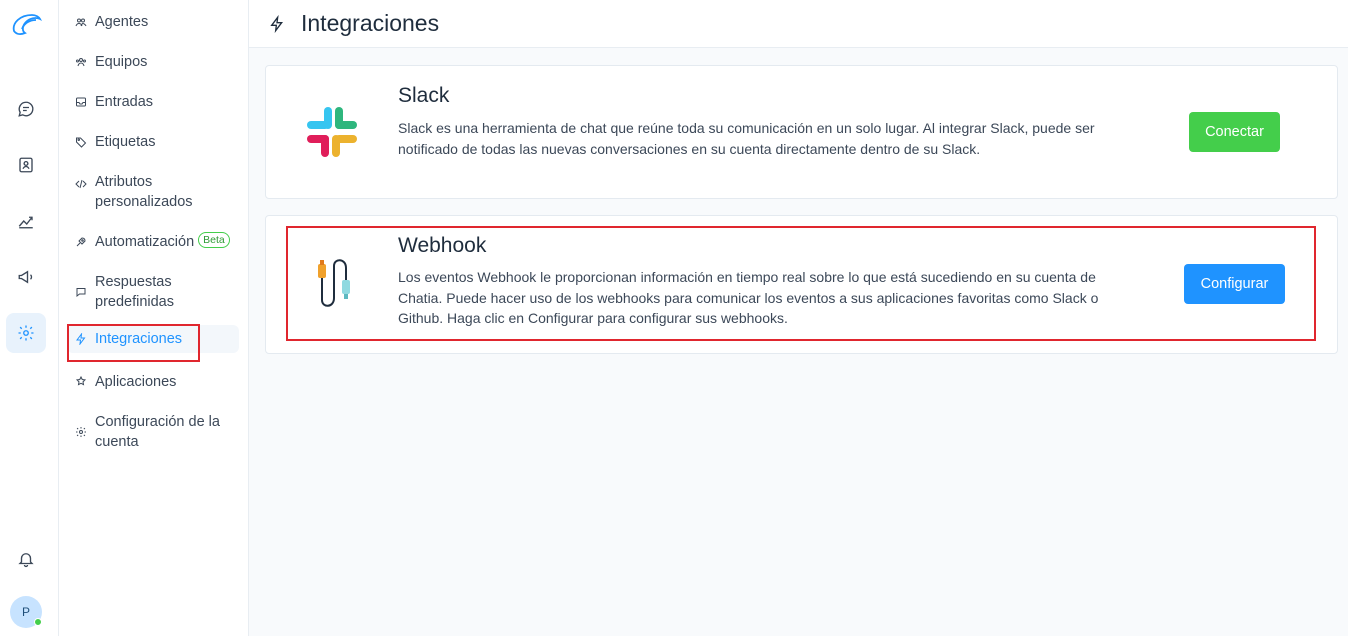  Describe the element at coordinates (145, 242) in the screenshot. I see `sidebar-item-label: Automatización` at that location.